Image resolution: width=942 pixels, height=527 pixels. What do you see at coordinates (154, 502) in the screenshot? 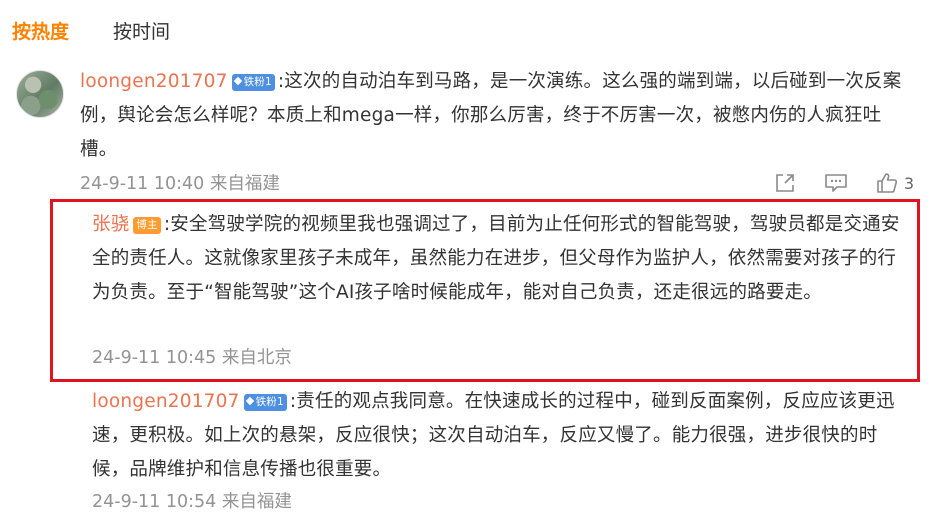
I see `reply-time: 24-9-11 10:54` at bounding box center [154, 502].